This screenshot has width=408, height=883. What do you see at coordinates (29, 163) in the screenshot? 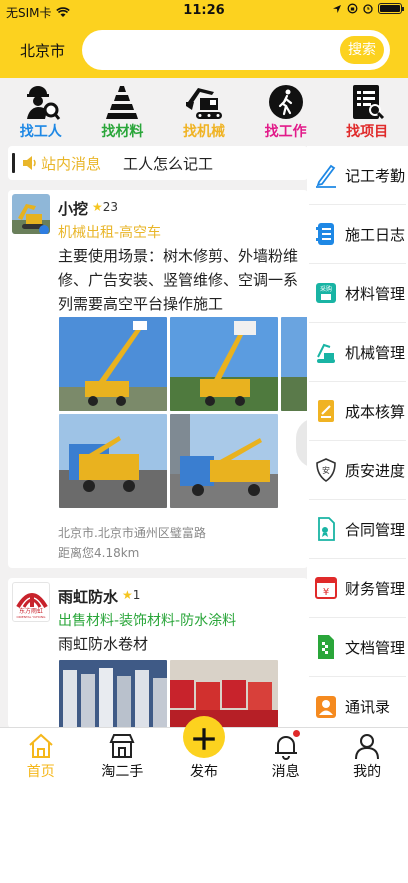
I see `speaker-icon` at bounding box center [29, 163].